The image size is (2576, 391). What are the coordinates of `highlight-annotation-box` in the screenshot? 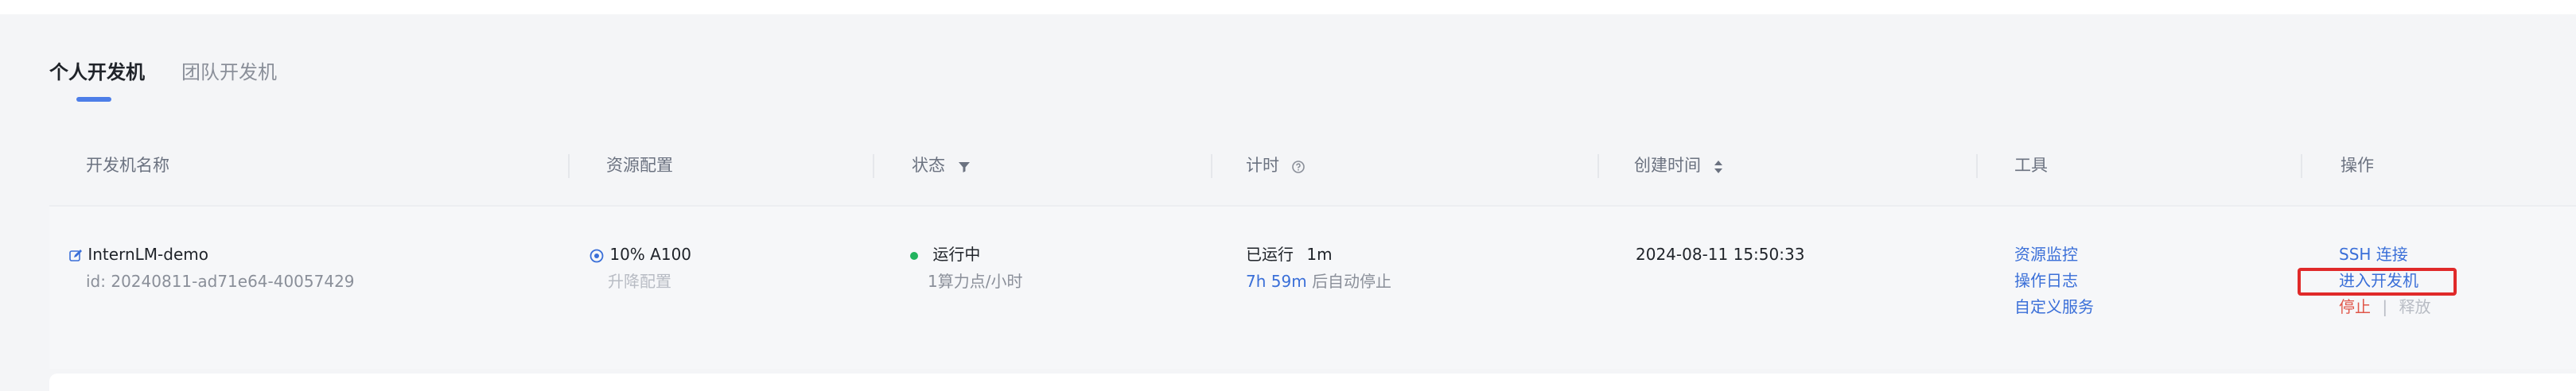 It's located at (2377, 282).